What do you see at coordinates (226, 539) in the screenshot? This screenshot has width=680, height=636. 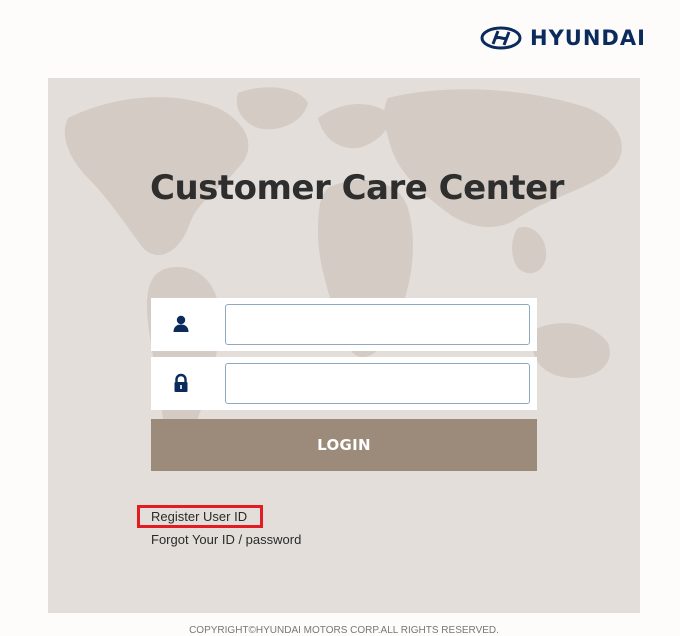 I see `forgot-id-password-link: Forgot Your ID / password` at bounding box center [226, 539].